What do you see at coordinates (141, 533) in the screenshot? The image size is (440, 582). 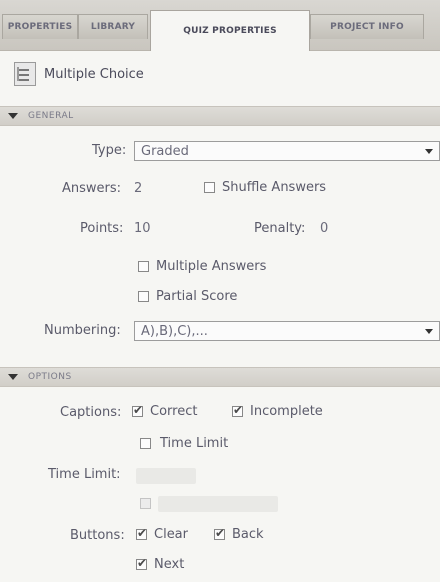 I see `clear-checkbox` at bounding box center [141, 533].